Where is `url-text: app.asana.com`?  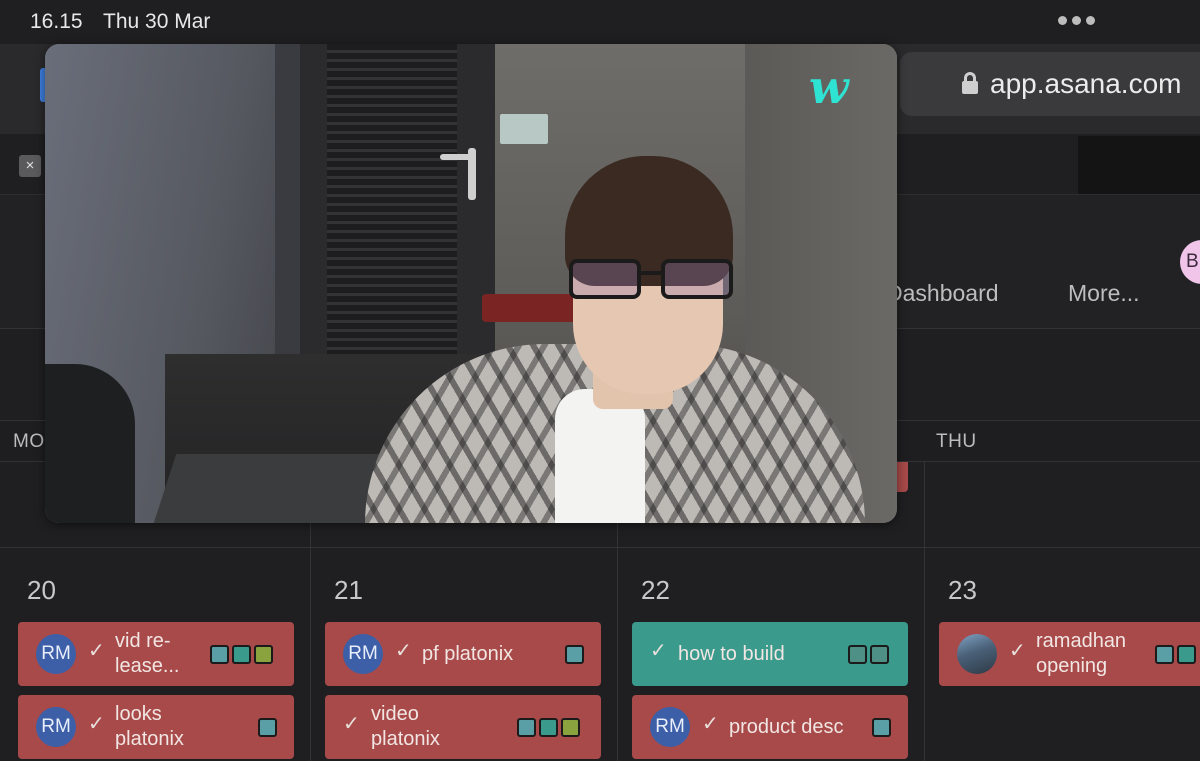 url-text: app.asana.com is located at coordinates (1085, 84).